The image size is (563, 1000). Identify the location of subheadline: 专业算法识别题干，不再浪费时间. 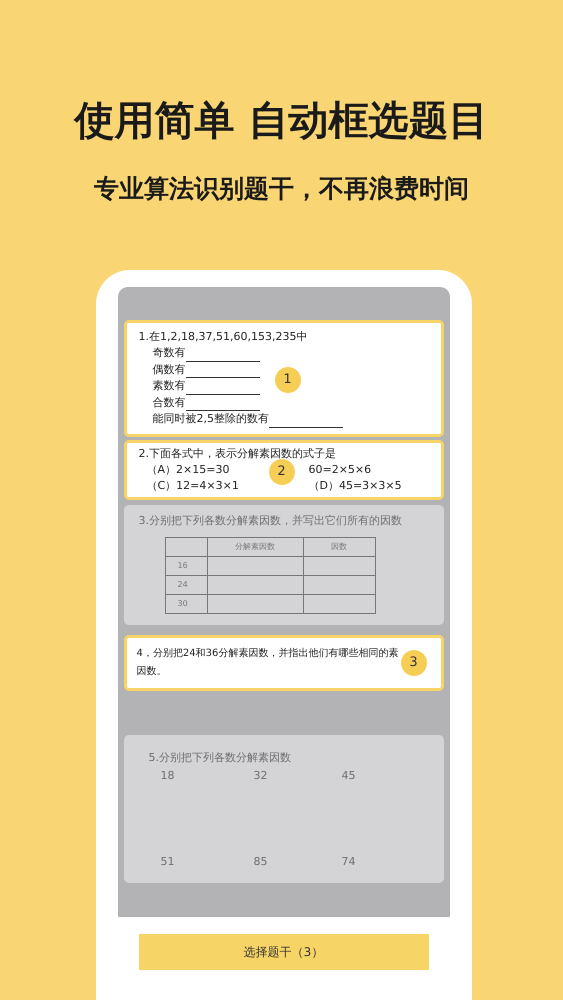
(281, 189).